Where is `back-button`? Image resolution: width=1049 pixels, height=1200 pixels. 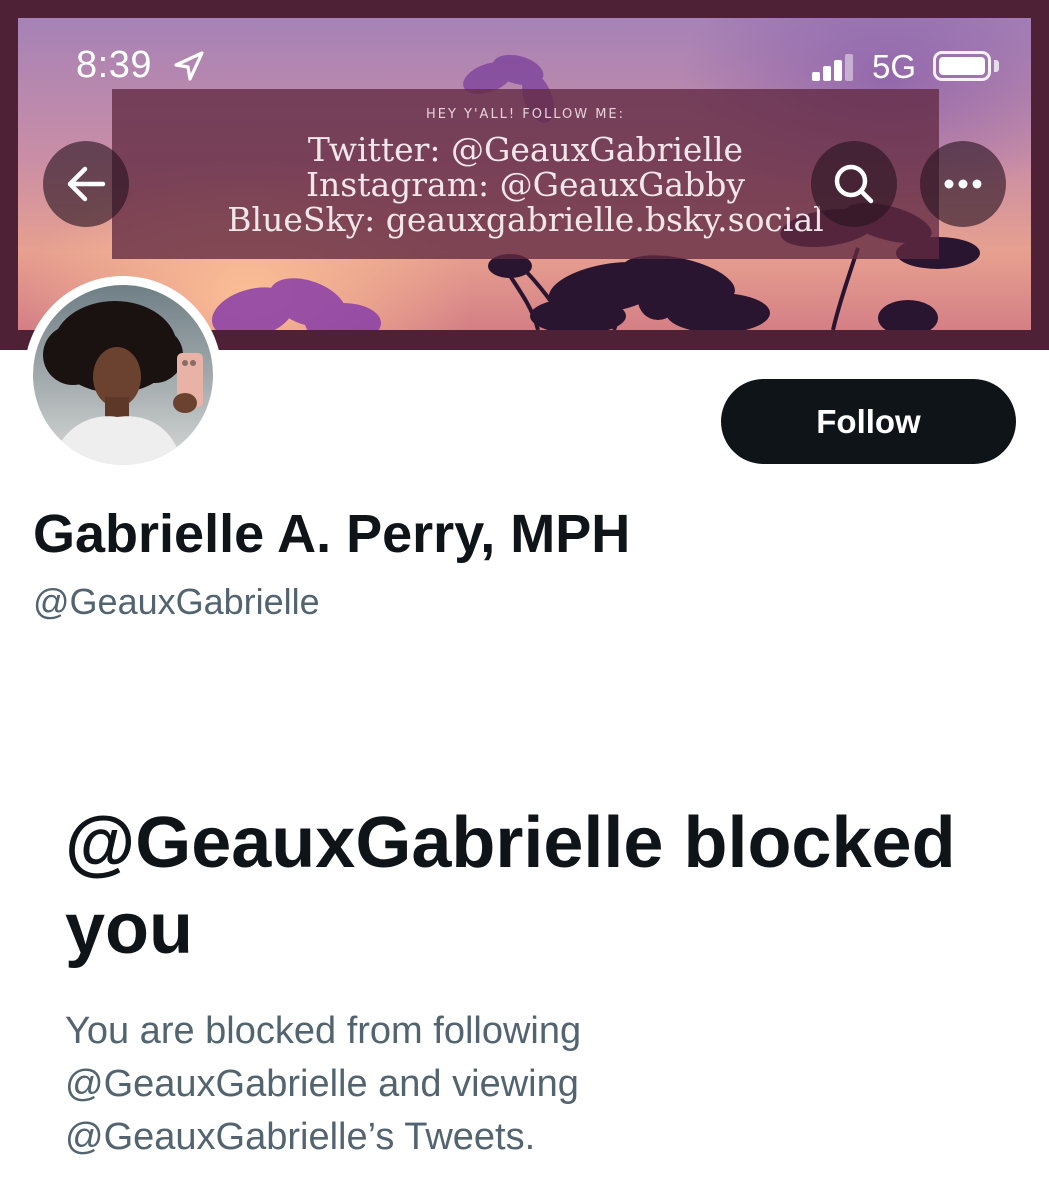
back-button is located at coordinates (86, 184).